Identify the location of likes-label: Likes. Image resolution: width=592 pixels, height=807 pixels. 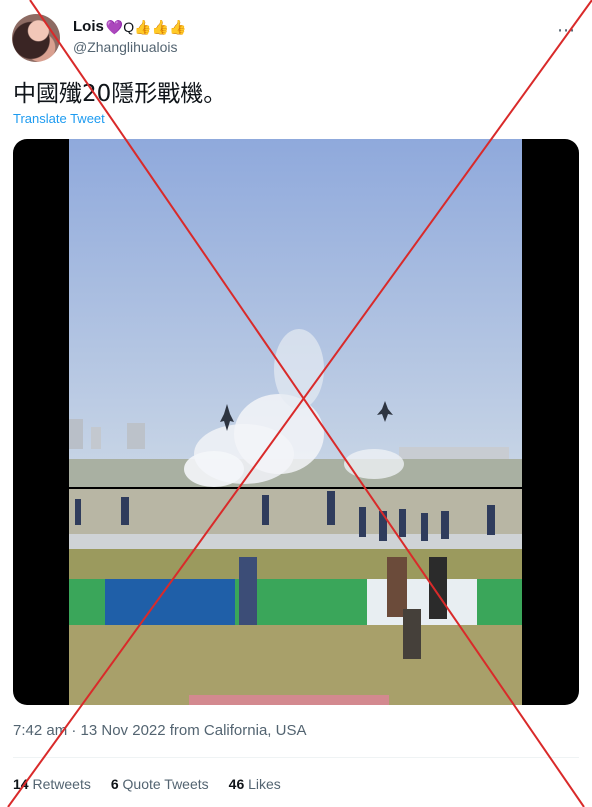
(264, 784).